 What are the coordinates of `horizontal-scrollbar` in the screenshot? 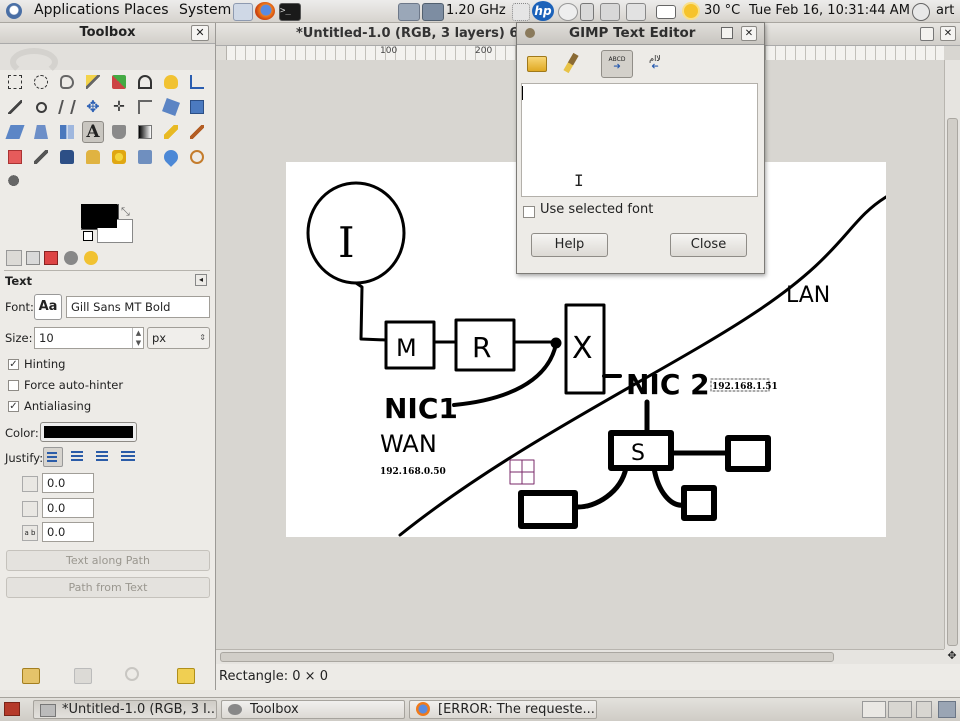 It's located at (580, 656).